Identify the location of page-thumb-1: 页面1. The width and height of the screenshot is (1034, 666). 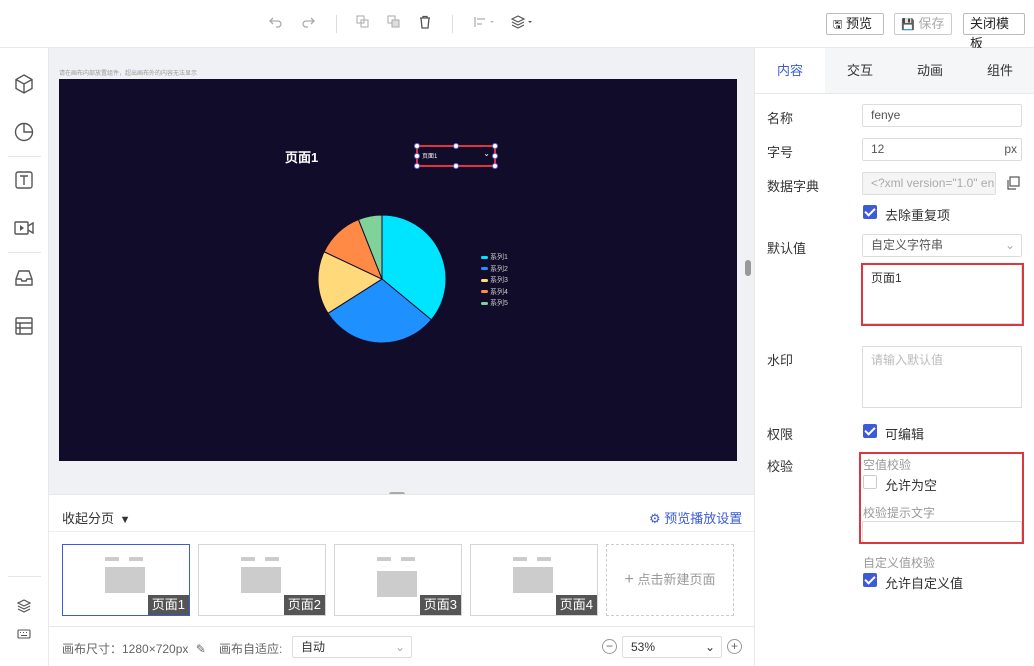
(126, 580).